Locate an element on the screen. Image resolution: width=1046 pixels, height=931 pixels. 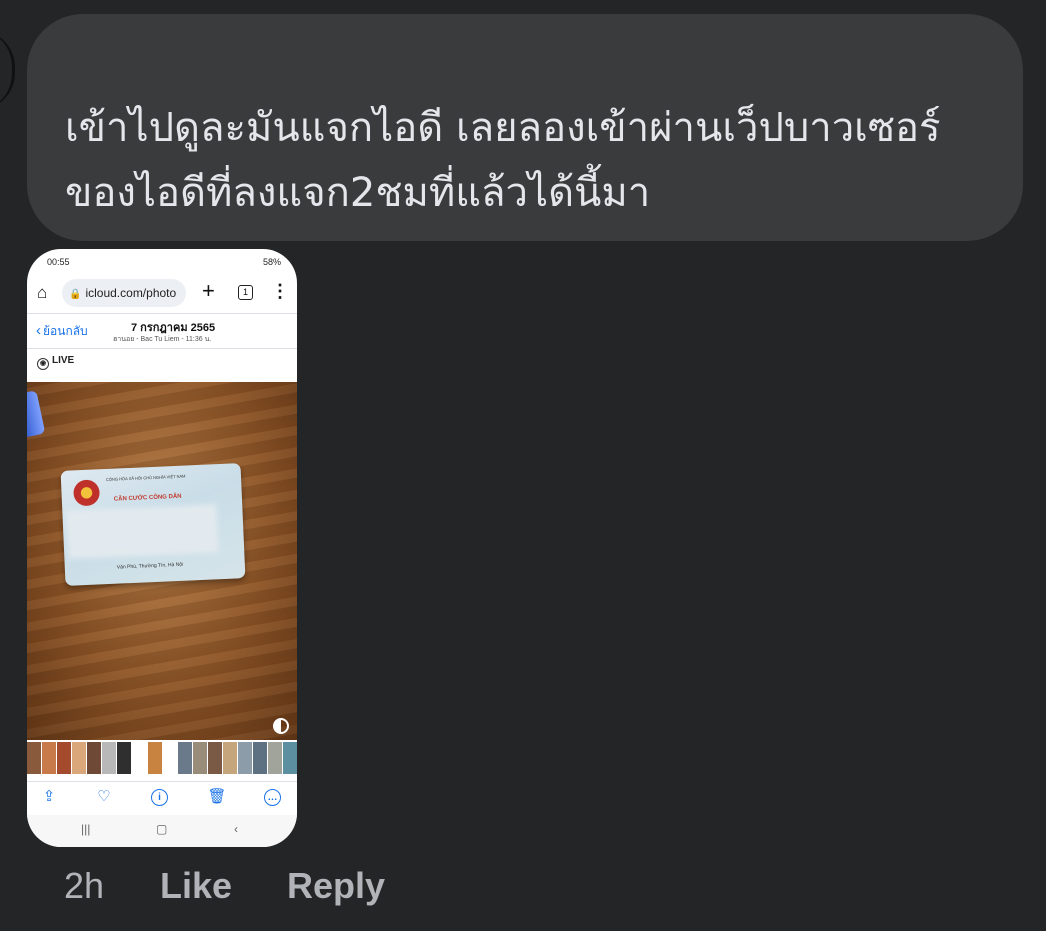
browser-url-bar: ⌂ 🔒 icloud.com/photo + 1 ⋮ is located at coordinates (162, 294).